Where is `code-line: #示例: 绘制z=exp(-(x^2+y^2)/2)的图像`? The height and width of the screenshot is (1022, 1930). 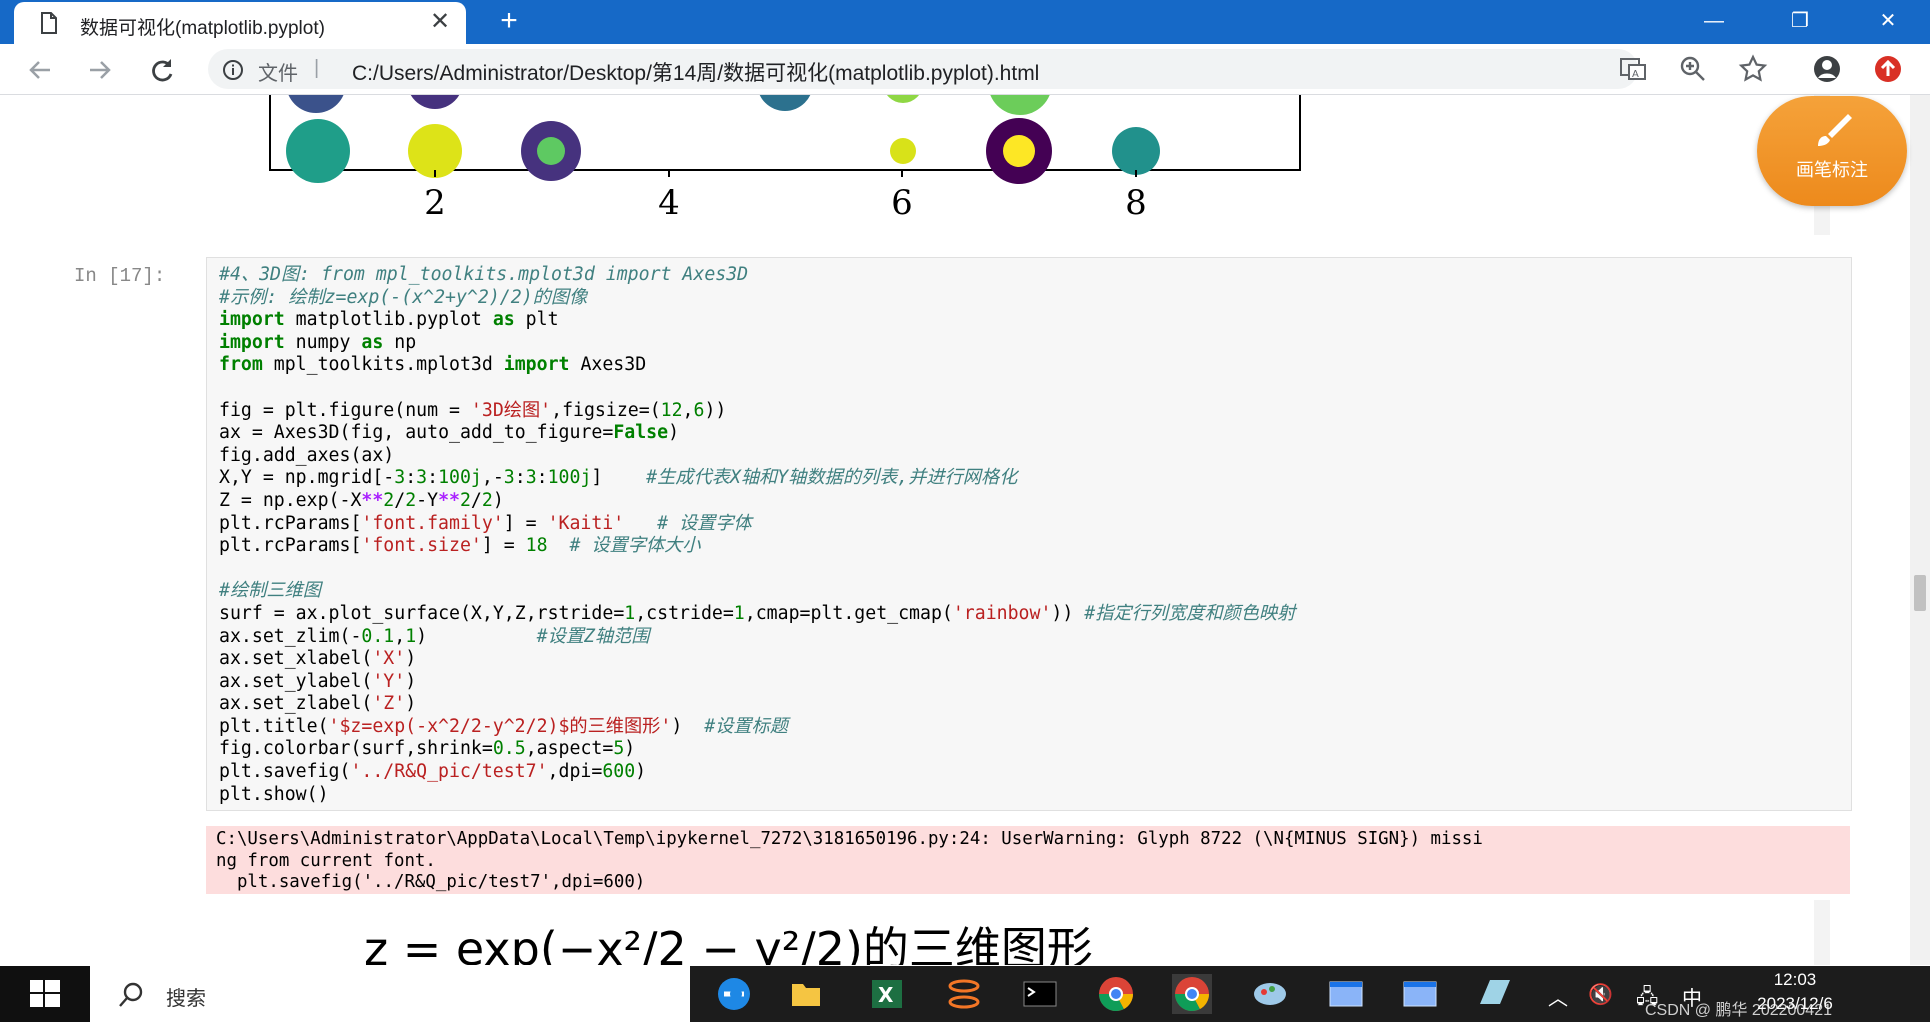
code-line: #示例: 绘制z=exp(-(x^2+y^2)/2)的图像 is located at coordinates (757, 298).